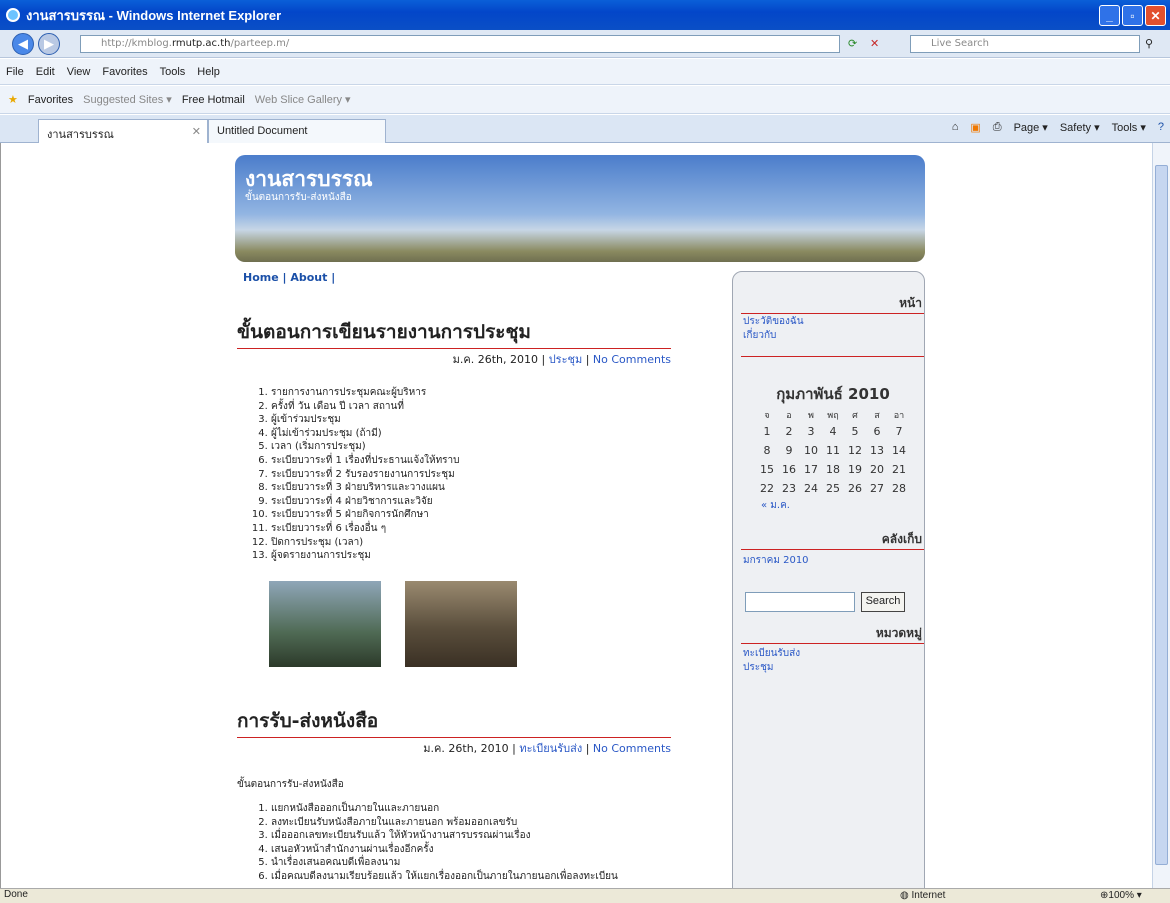 The height and width of the screenshot is (903, 1170). Describe the element at coordinates (1155, 15) in the screenshot. I see `close-button: ✕` at that location.